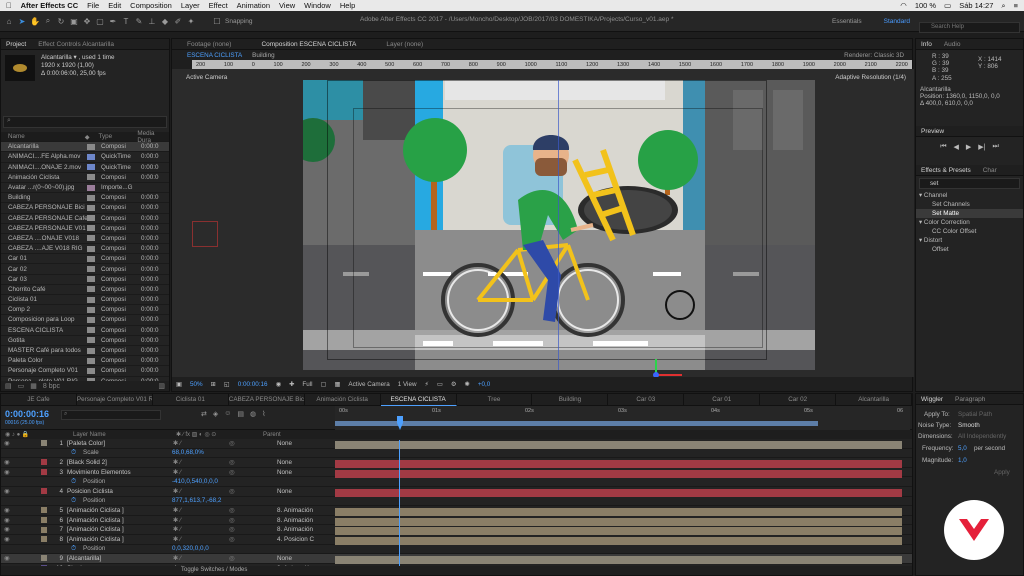 Image resolution: width=1024 pixels, height=576 pixels. I want to click on project-item: CABEZA ....AJE V018 RIG Composi 0:00:0, so click(85, 249).